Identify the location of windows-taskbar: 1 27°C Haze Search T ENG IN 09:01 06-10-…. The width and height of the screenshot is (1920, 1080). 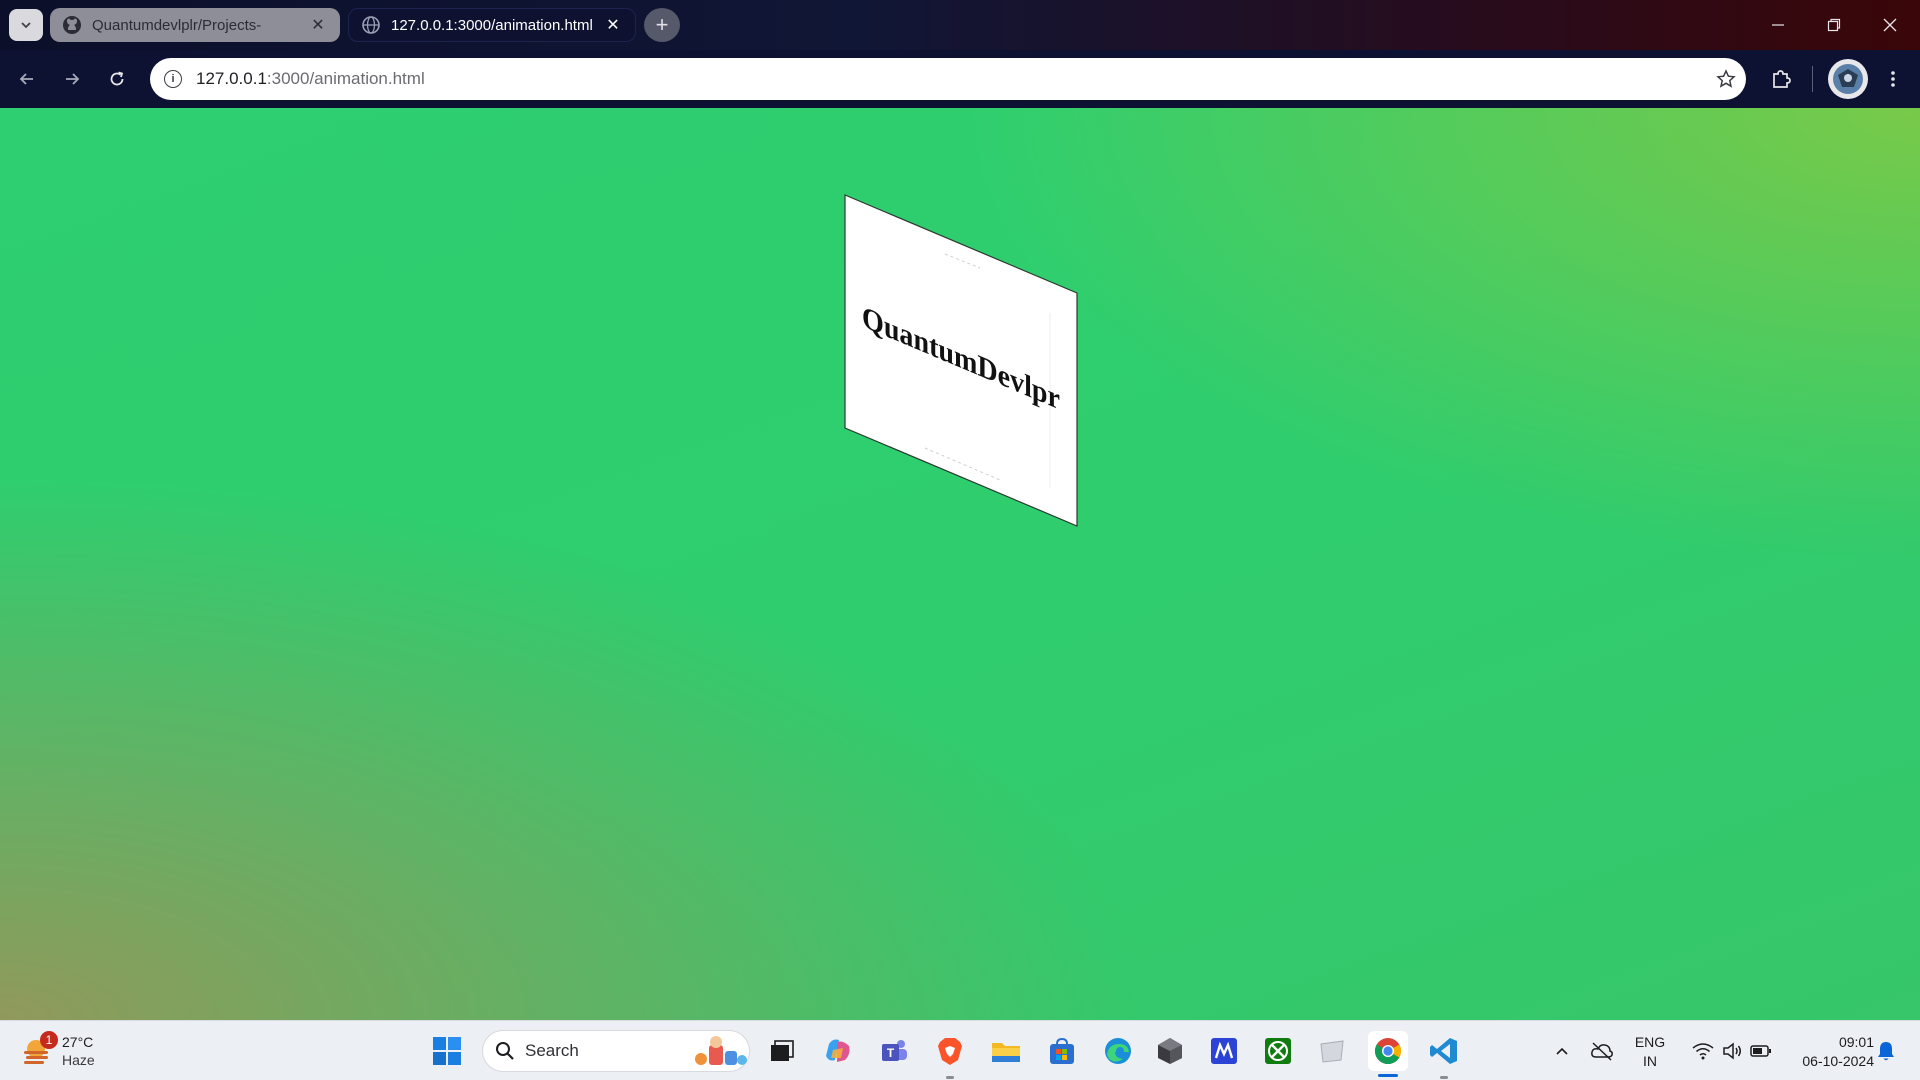
(960, 1050).